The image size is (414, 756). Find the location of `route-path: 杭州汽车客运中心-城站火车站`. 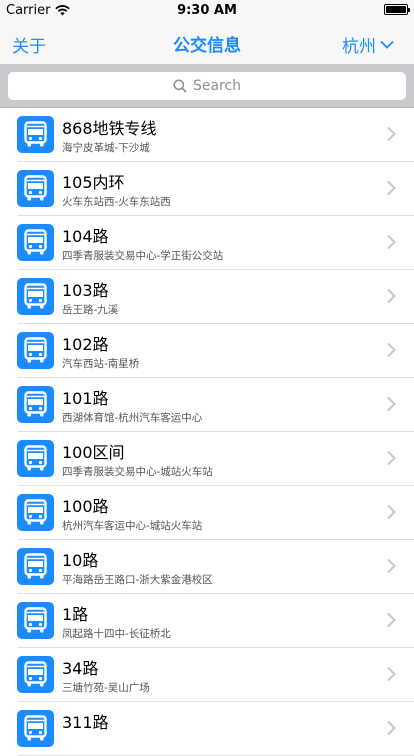

route-path: 杭州汽车客运中心-城站火车站 is located at coordinates (132, 526).